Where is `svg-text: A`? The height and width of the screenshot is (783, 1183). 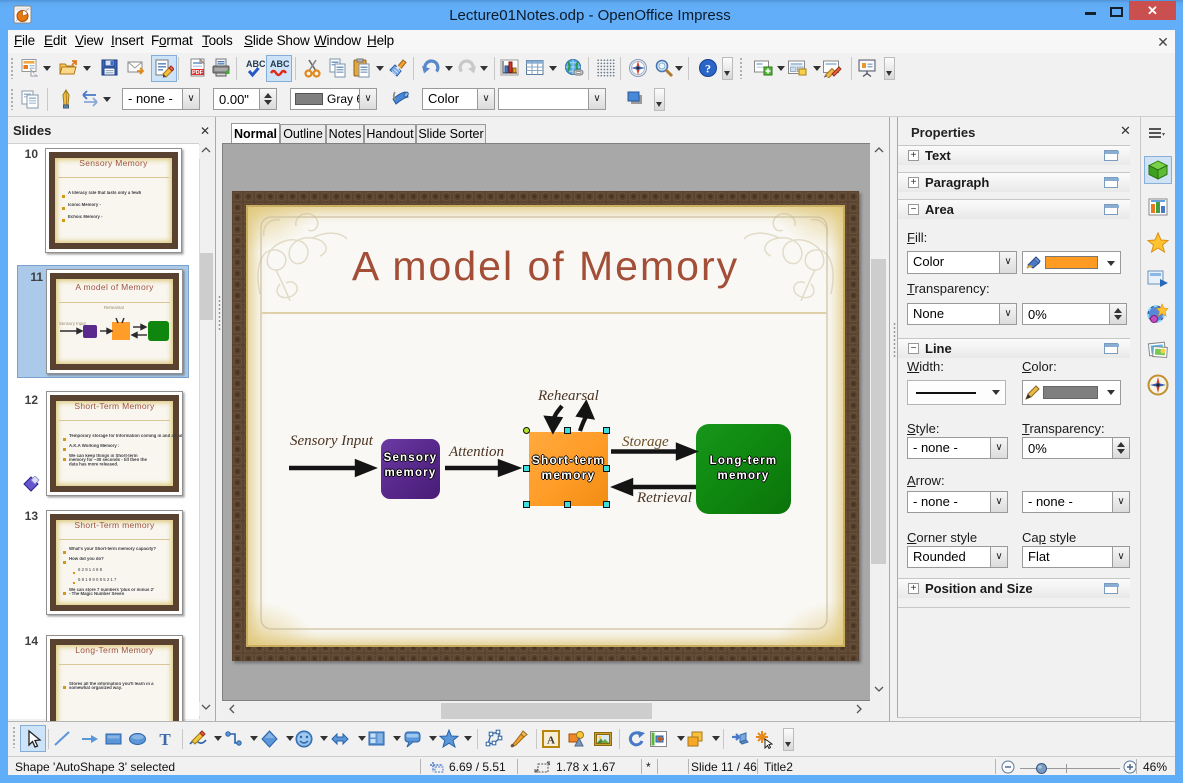 svg-text: A is located at coordinates (551, 741).